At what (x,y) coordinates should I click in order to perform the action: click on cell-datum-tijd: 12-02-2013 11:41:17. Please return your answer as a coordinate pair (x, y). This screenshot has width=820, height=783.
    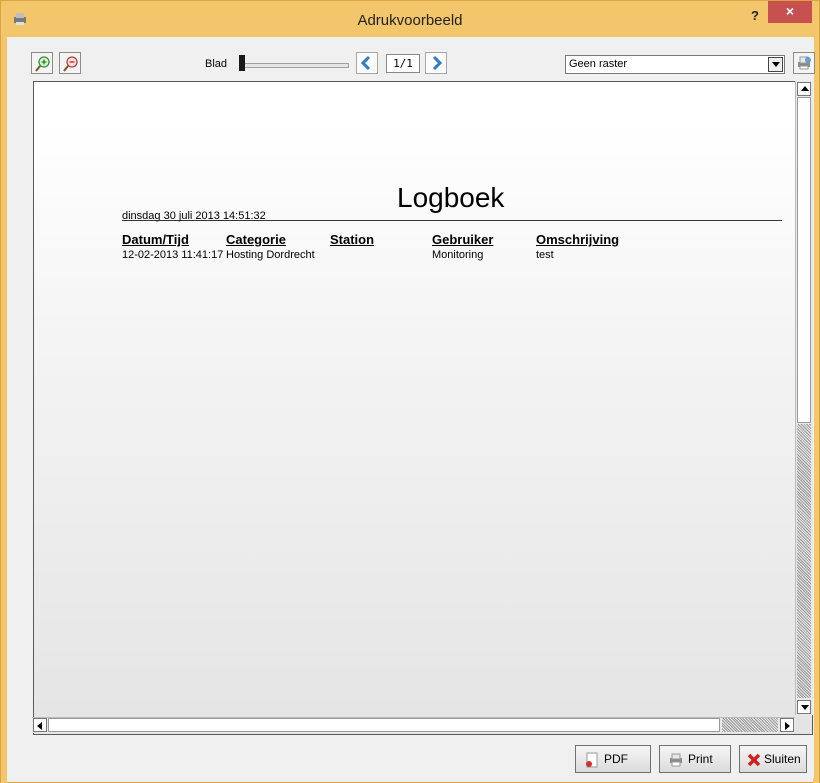
    Looking at the image, I should click on (173, 255).